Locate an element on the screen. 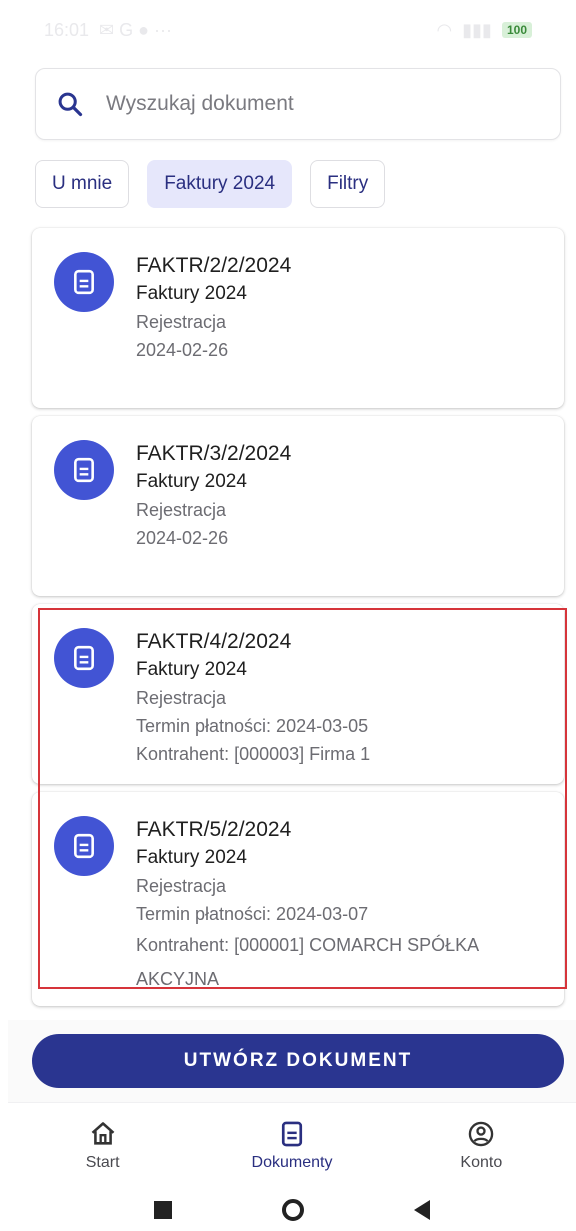 The image size is (576, 1231). nav-item-konto: Konto is located at coordinates (481, 1146).